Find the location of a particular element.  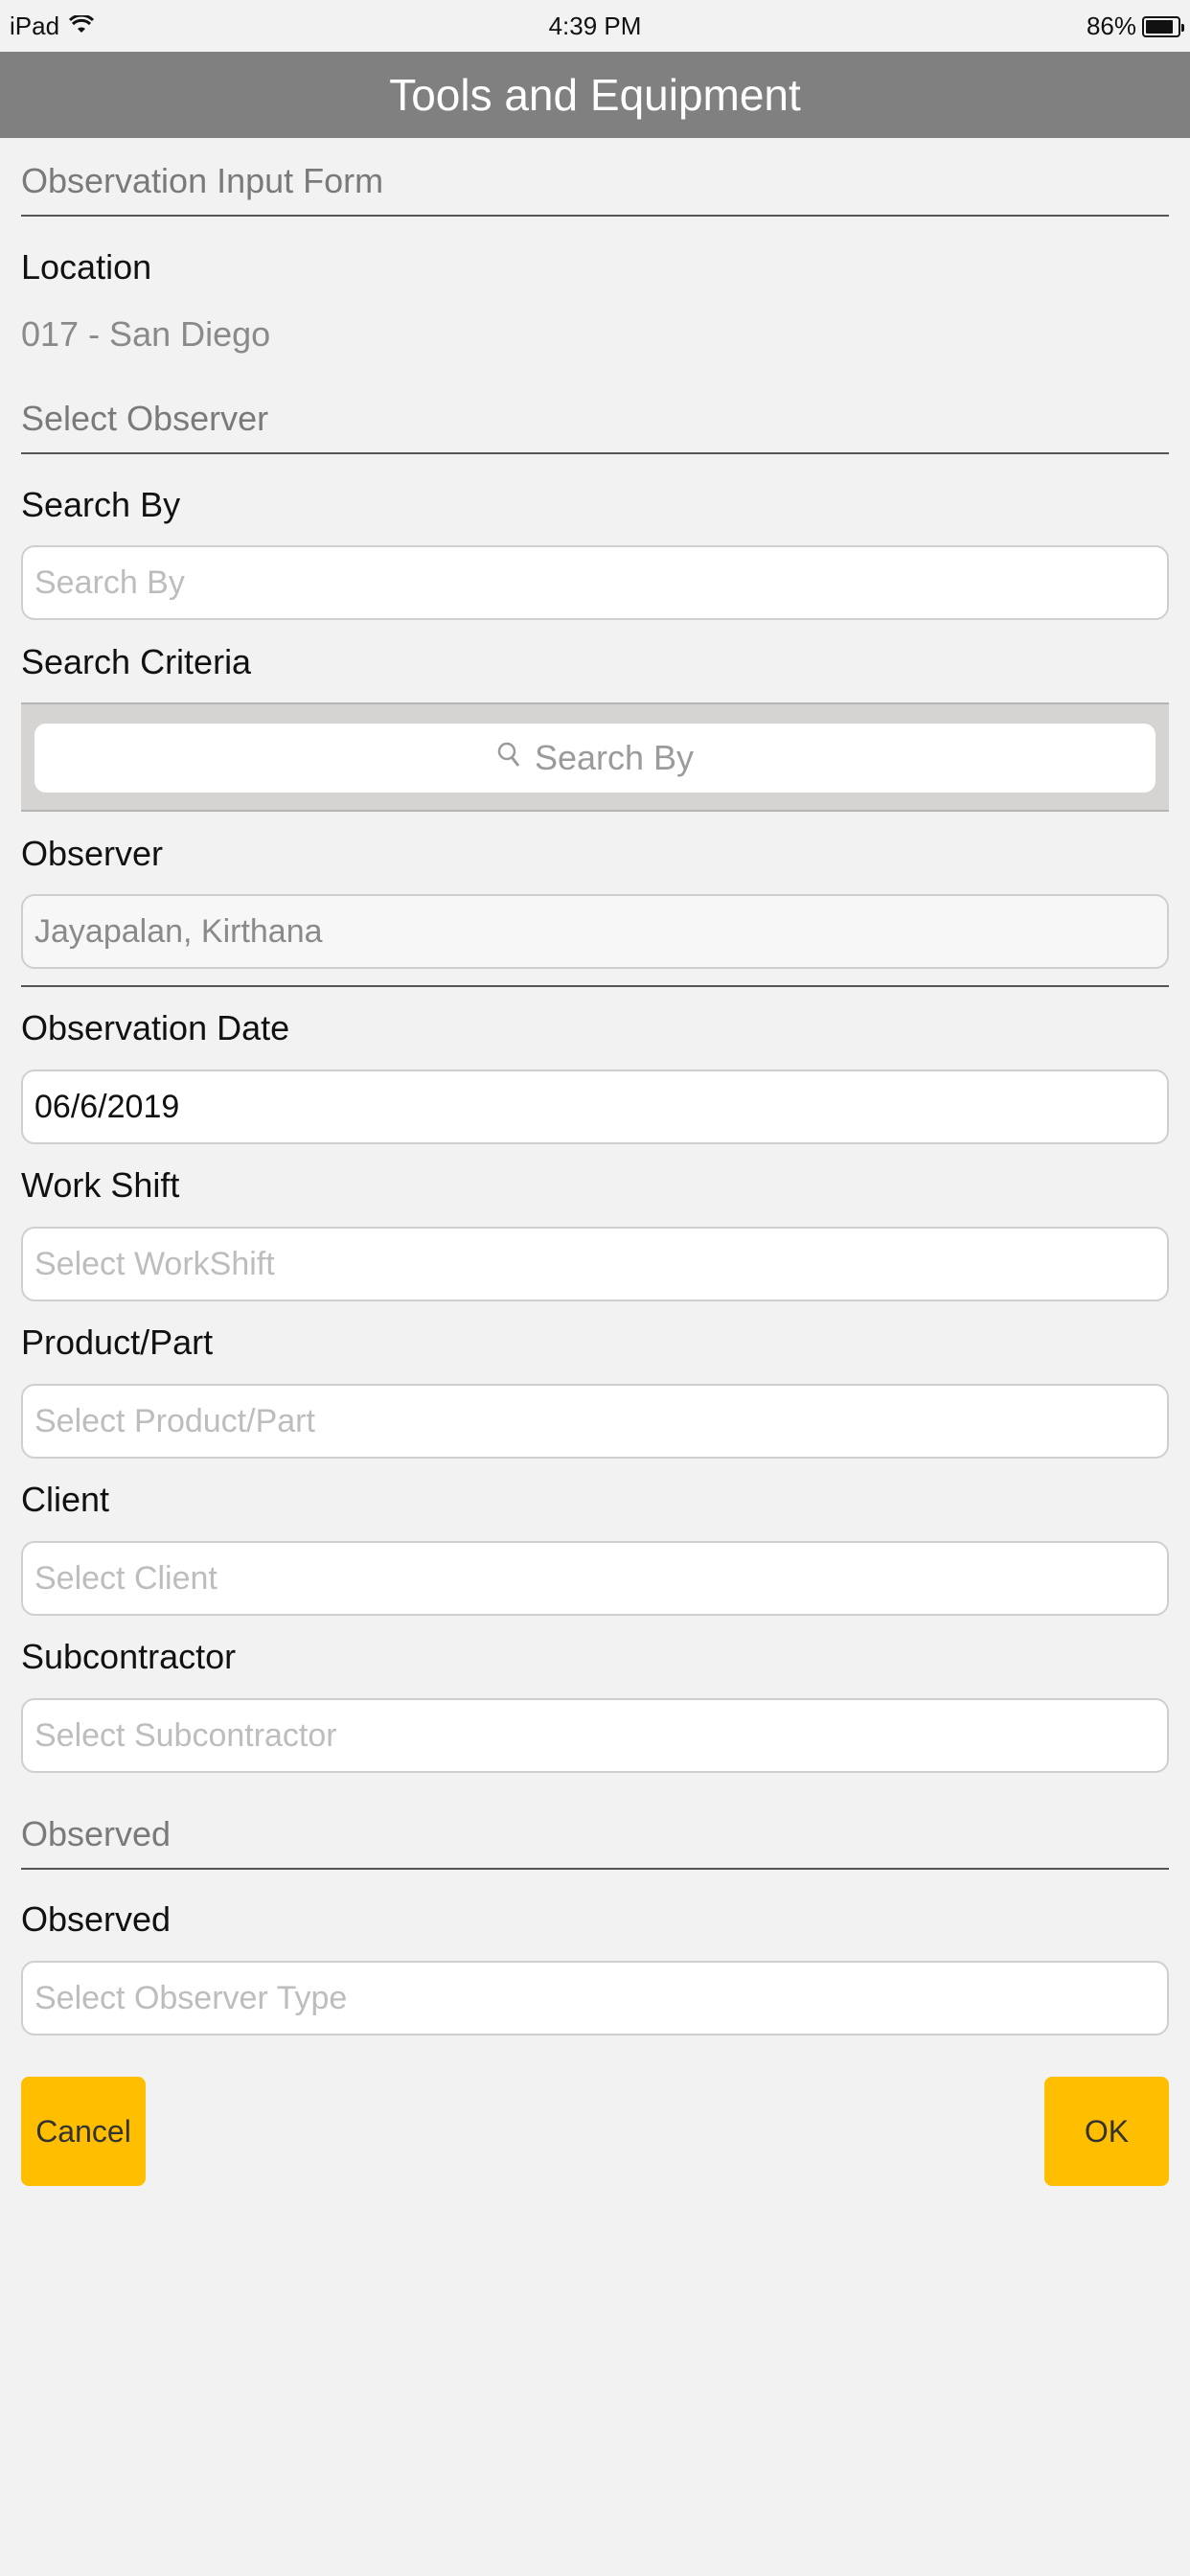

status-bar: iPad 4:39 PM 86% is located at coordinates (595, 26).